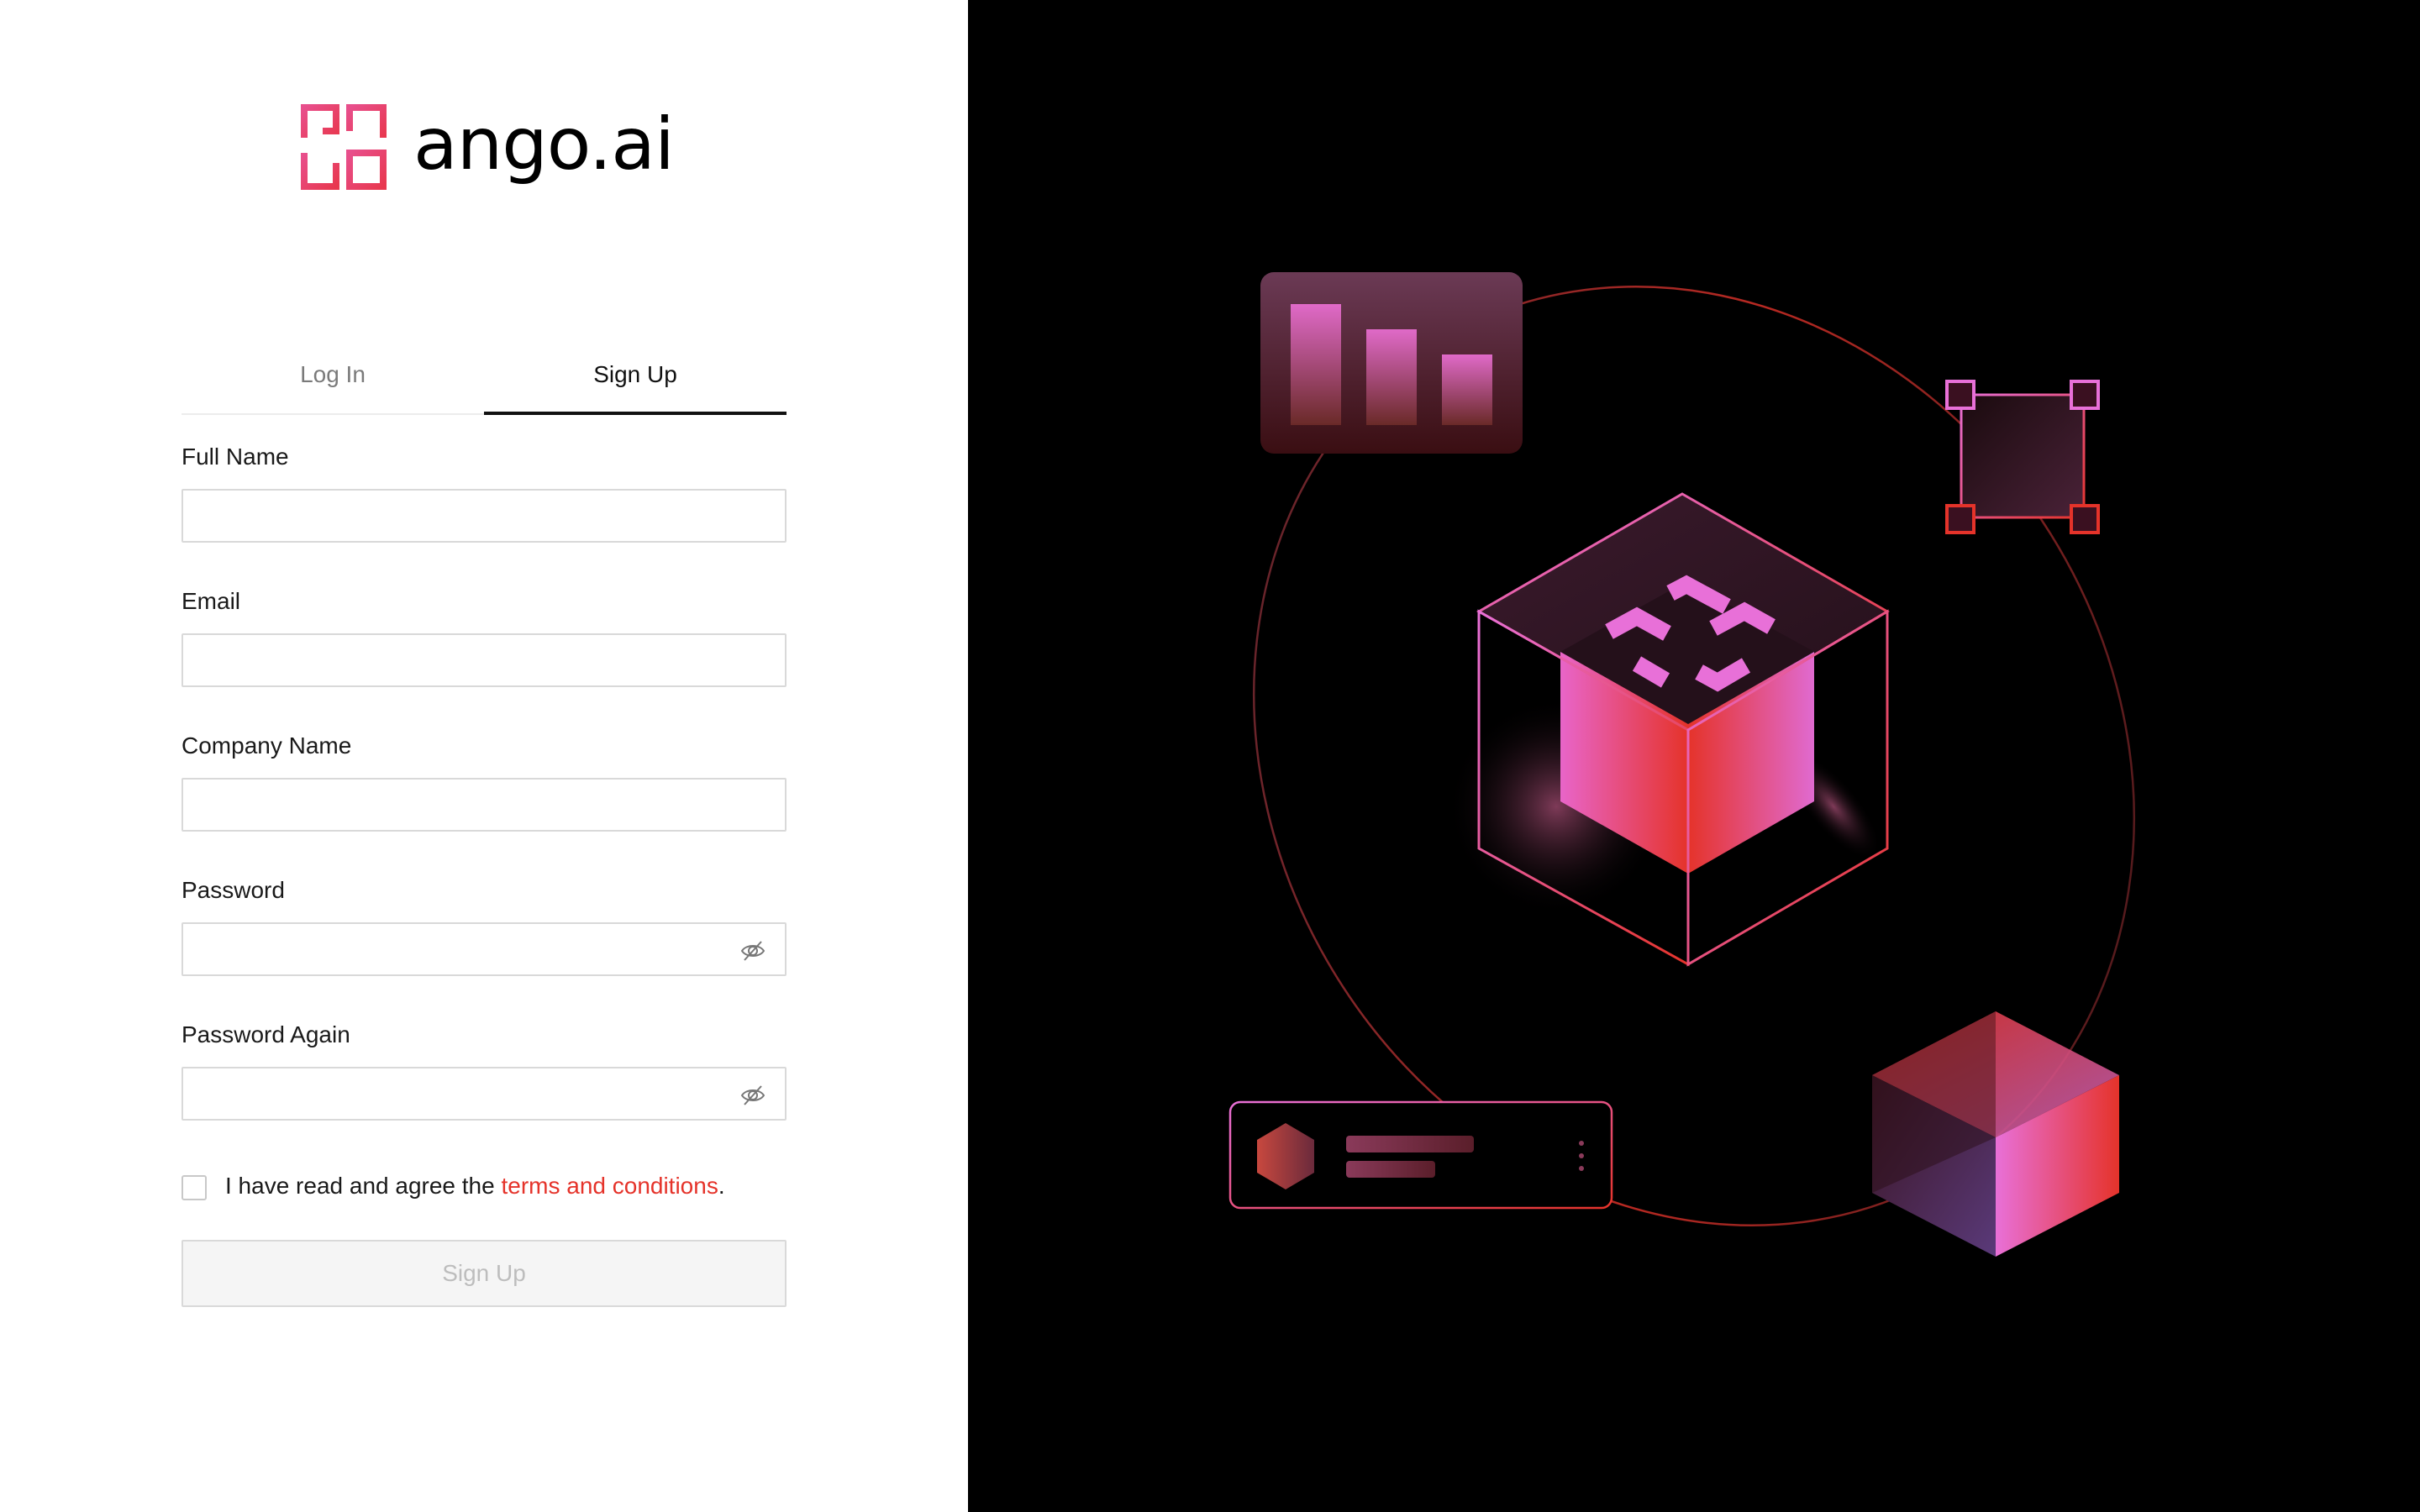  I want to click on sign-up-button: Sign Up, so click(484, 1273).